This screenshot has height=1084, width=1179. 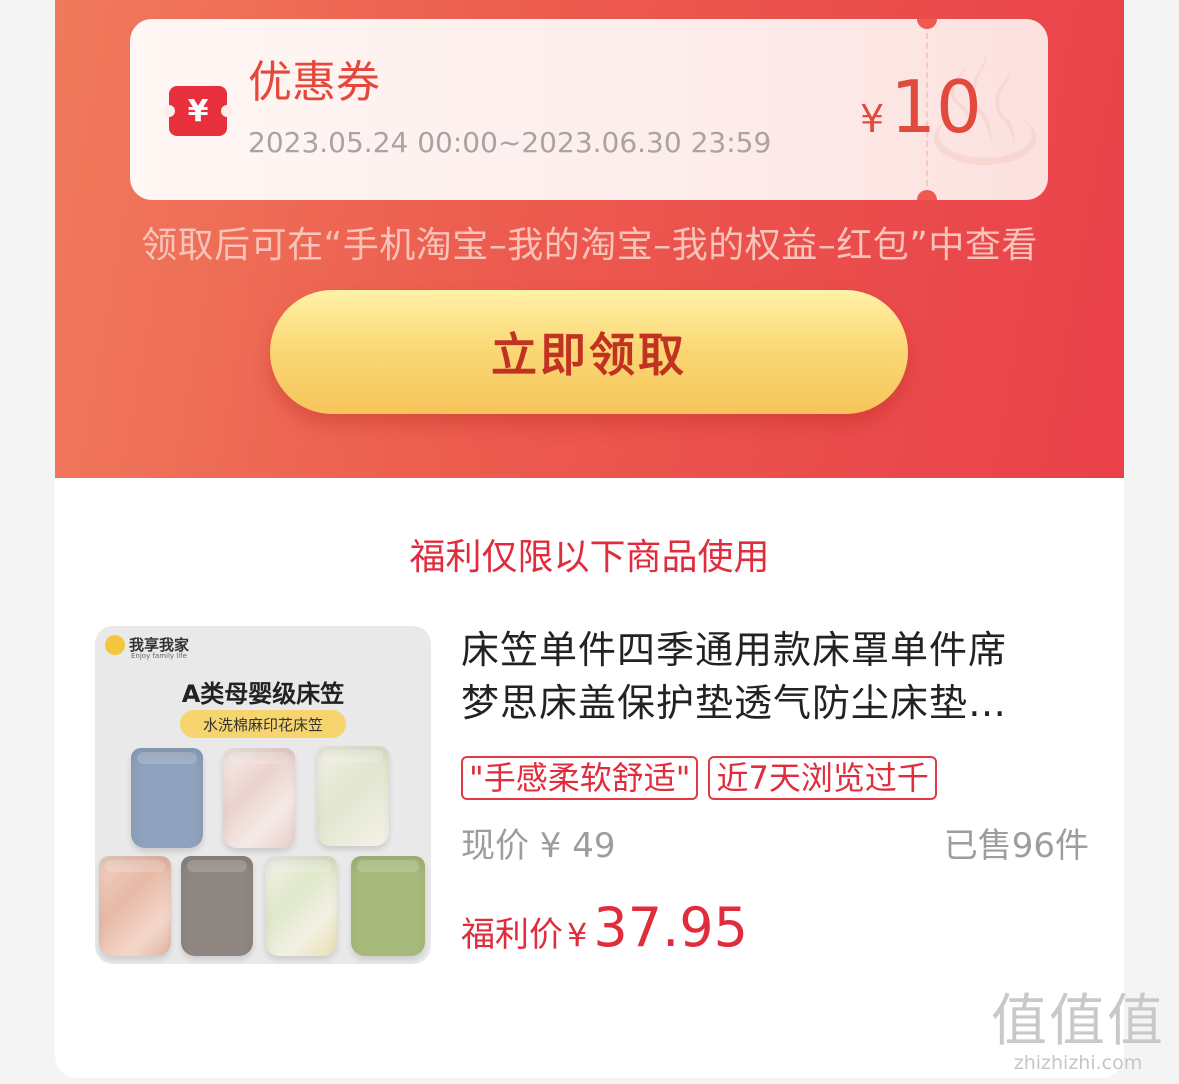 What do you see at coordinates (147, 647) in the screenshot?
I see `brand-logo: 我享我家 Enjoy family life` at bounding box center [147, 647].